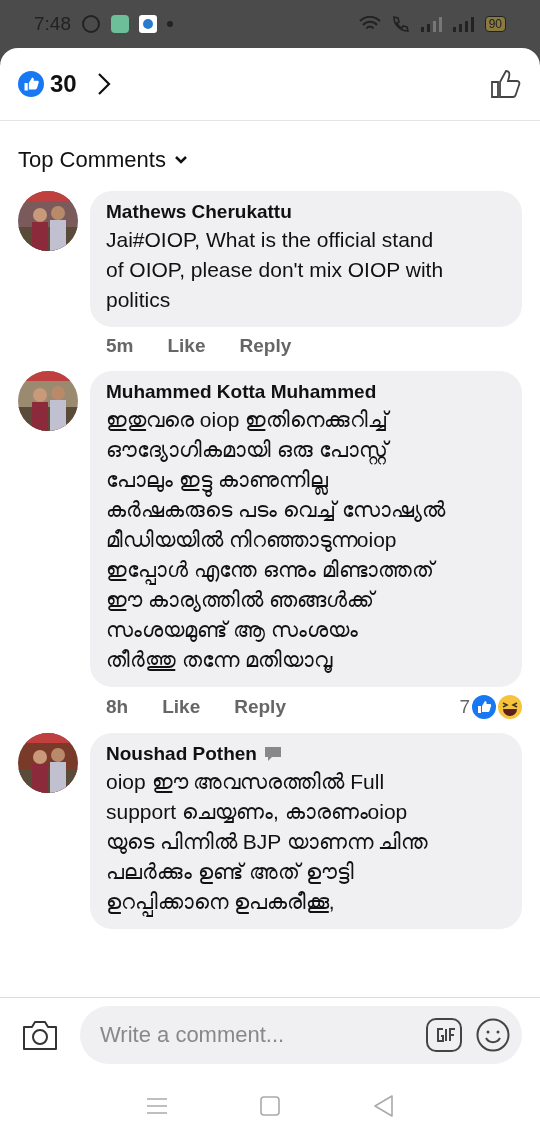 Image resolution: width=540 pixels, height=1140 pixels. Describe the element at coordinates (241, 392) in the screenshot. I see `comment-author: Muhammed Kotta Muhammed` at that location.